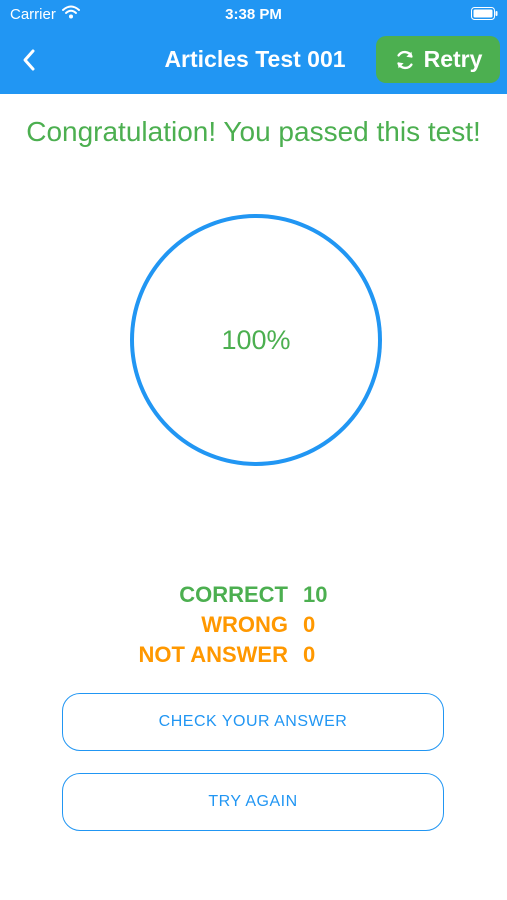  I want to click on not-answer-row: NOT ANSWER 0, so click(253, 655).